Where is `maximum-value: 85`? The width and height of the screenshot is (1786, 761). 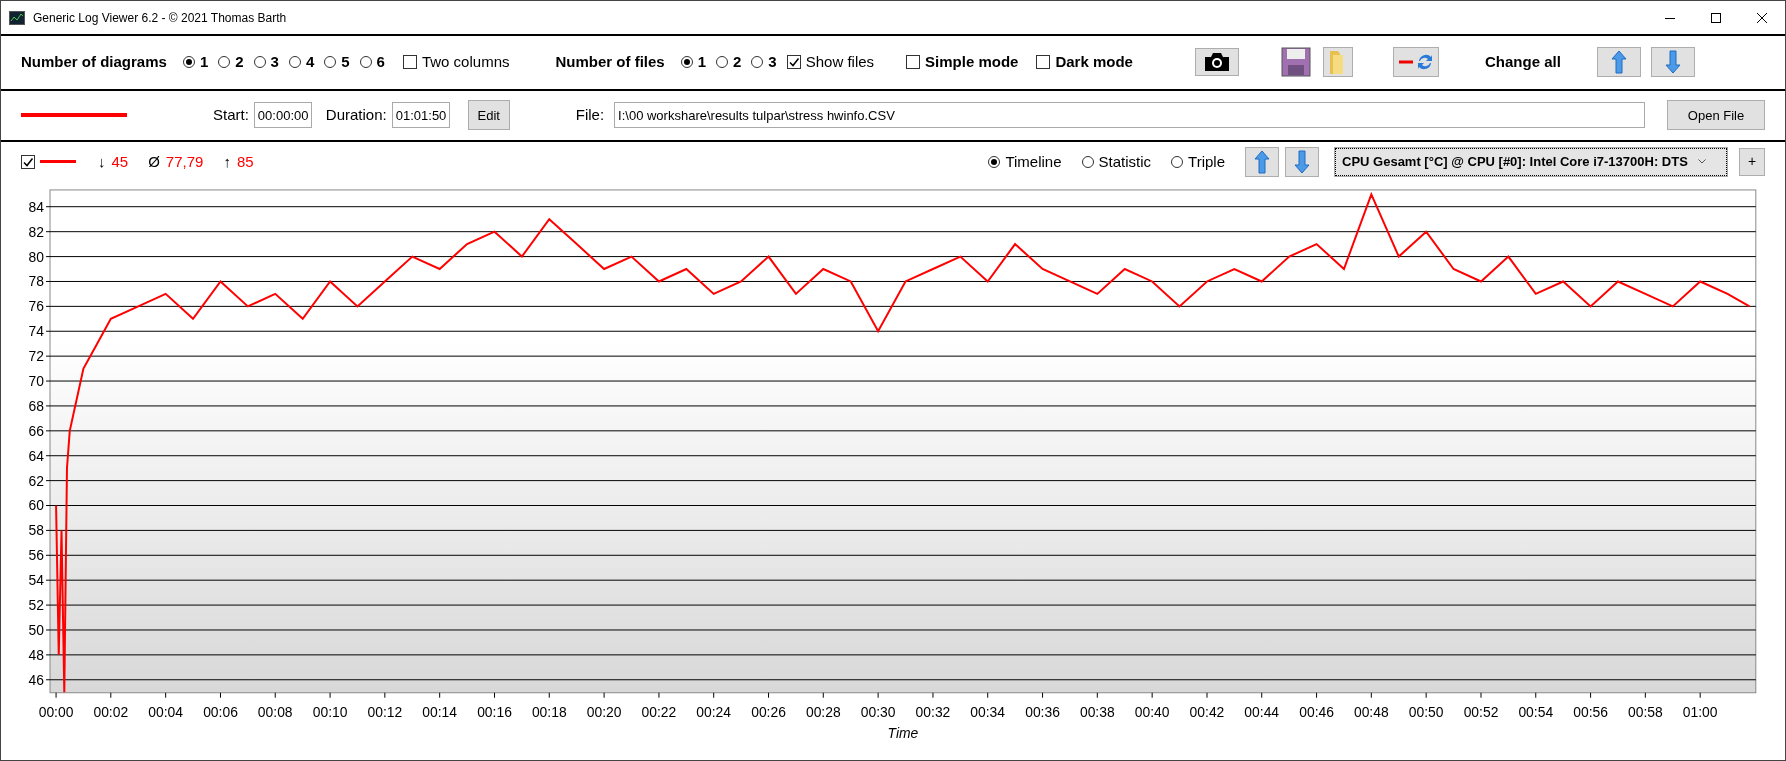 maximum-value: 85 is located at coordinates (245, 161).